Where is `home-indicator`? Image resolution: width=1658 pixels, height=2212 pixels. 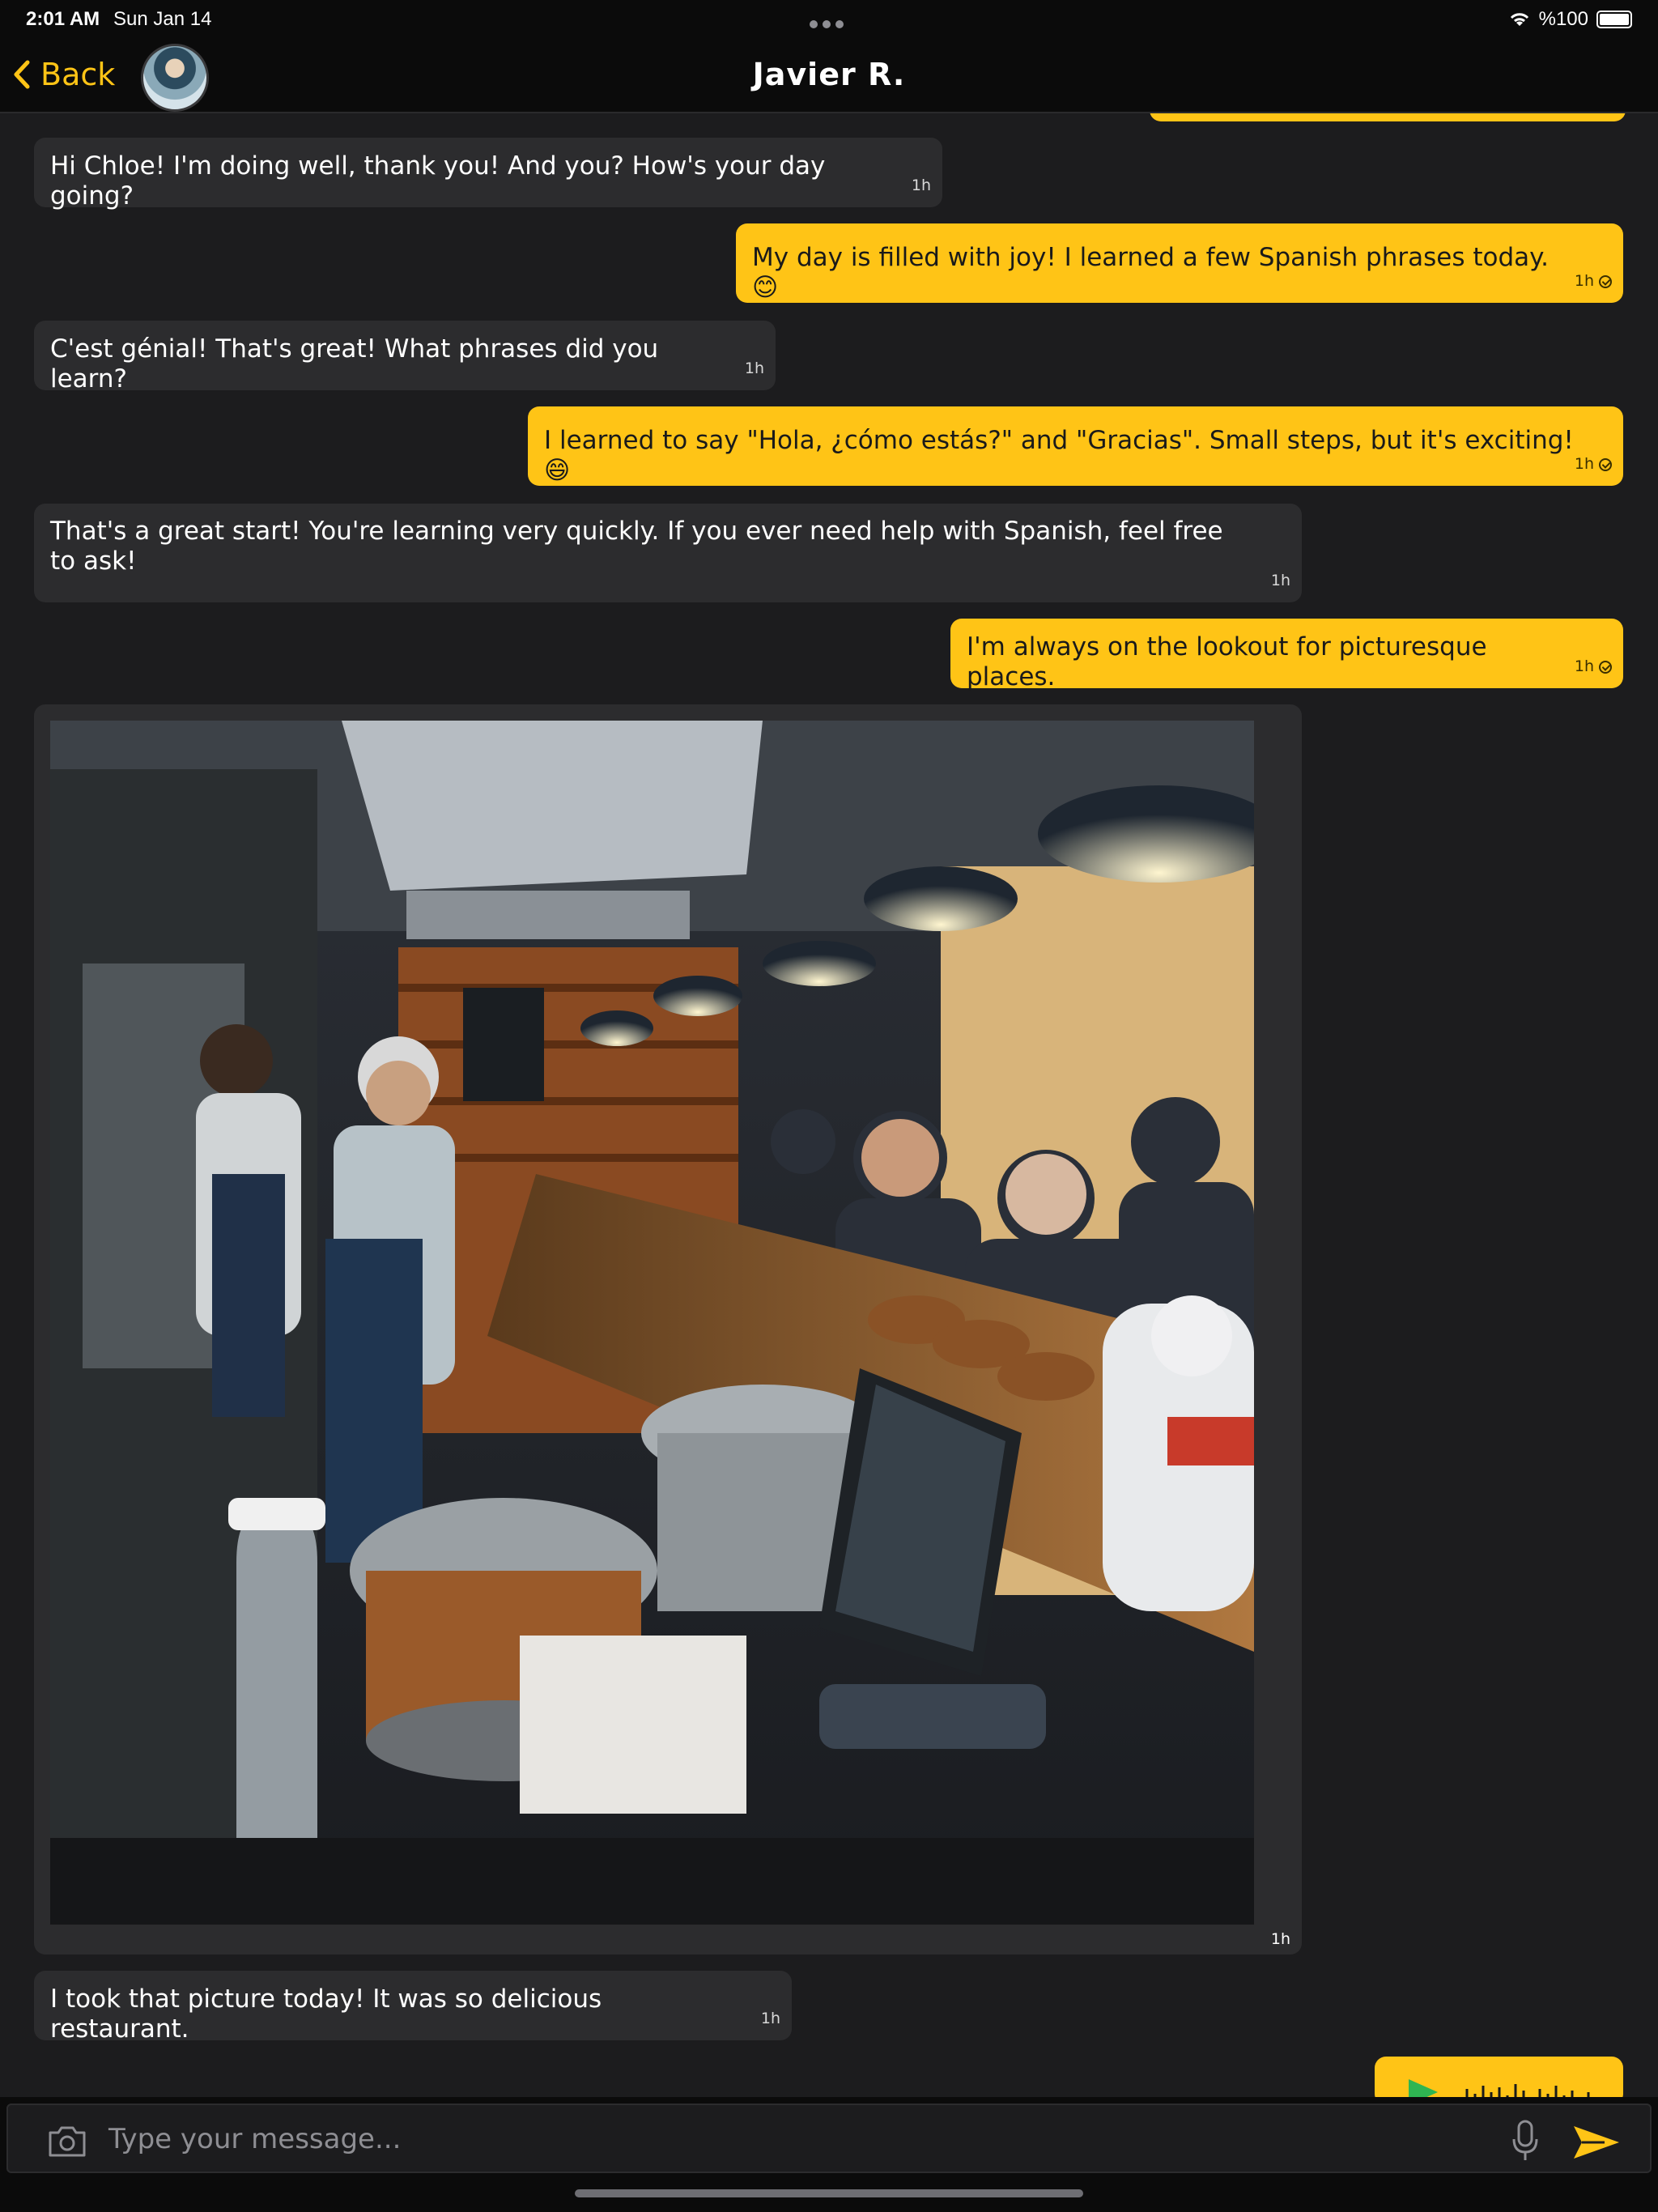
home-indicator is located at coordinates (829, 2193).